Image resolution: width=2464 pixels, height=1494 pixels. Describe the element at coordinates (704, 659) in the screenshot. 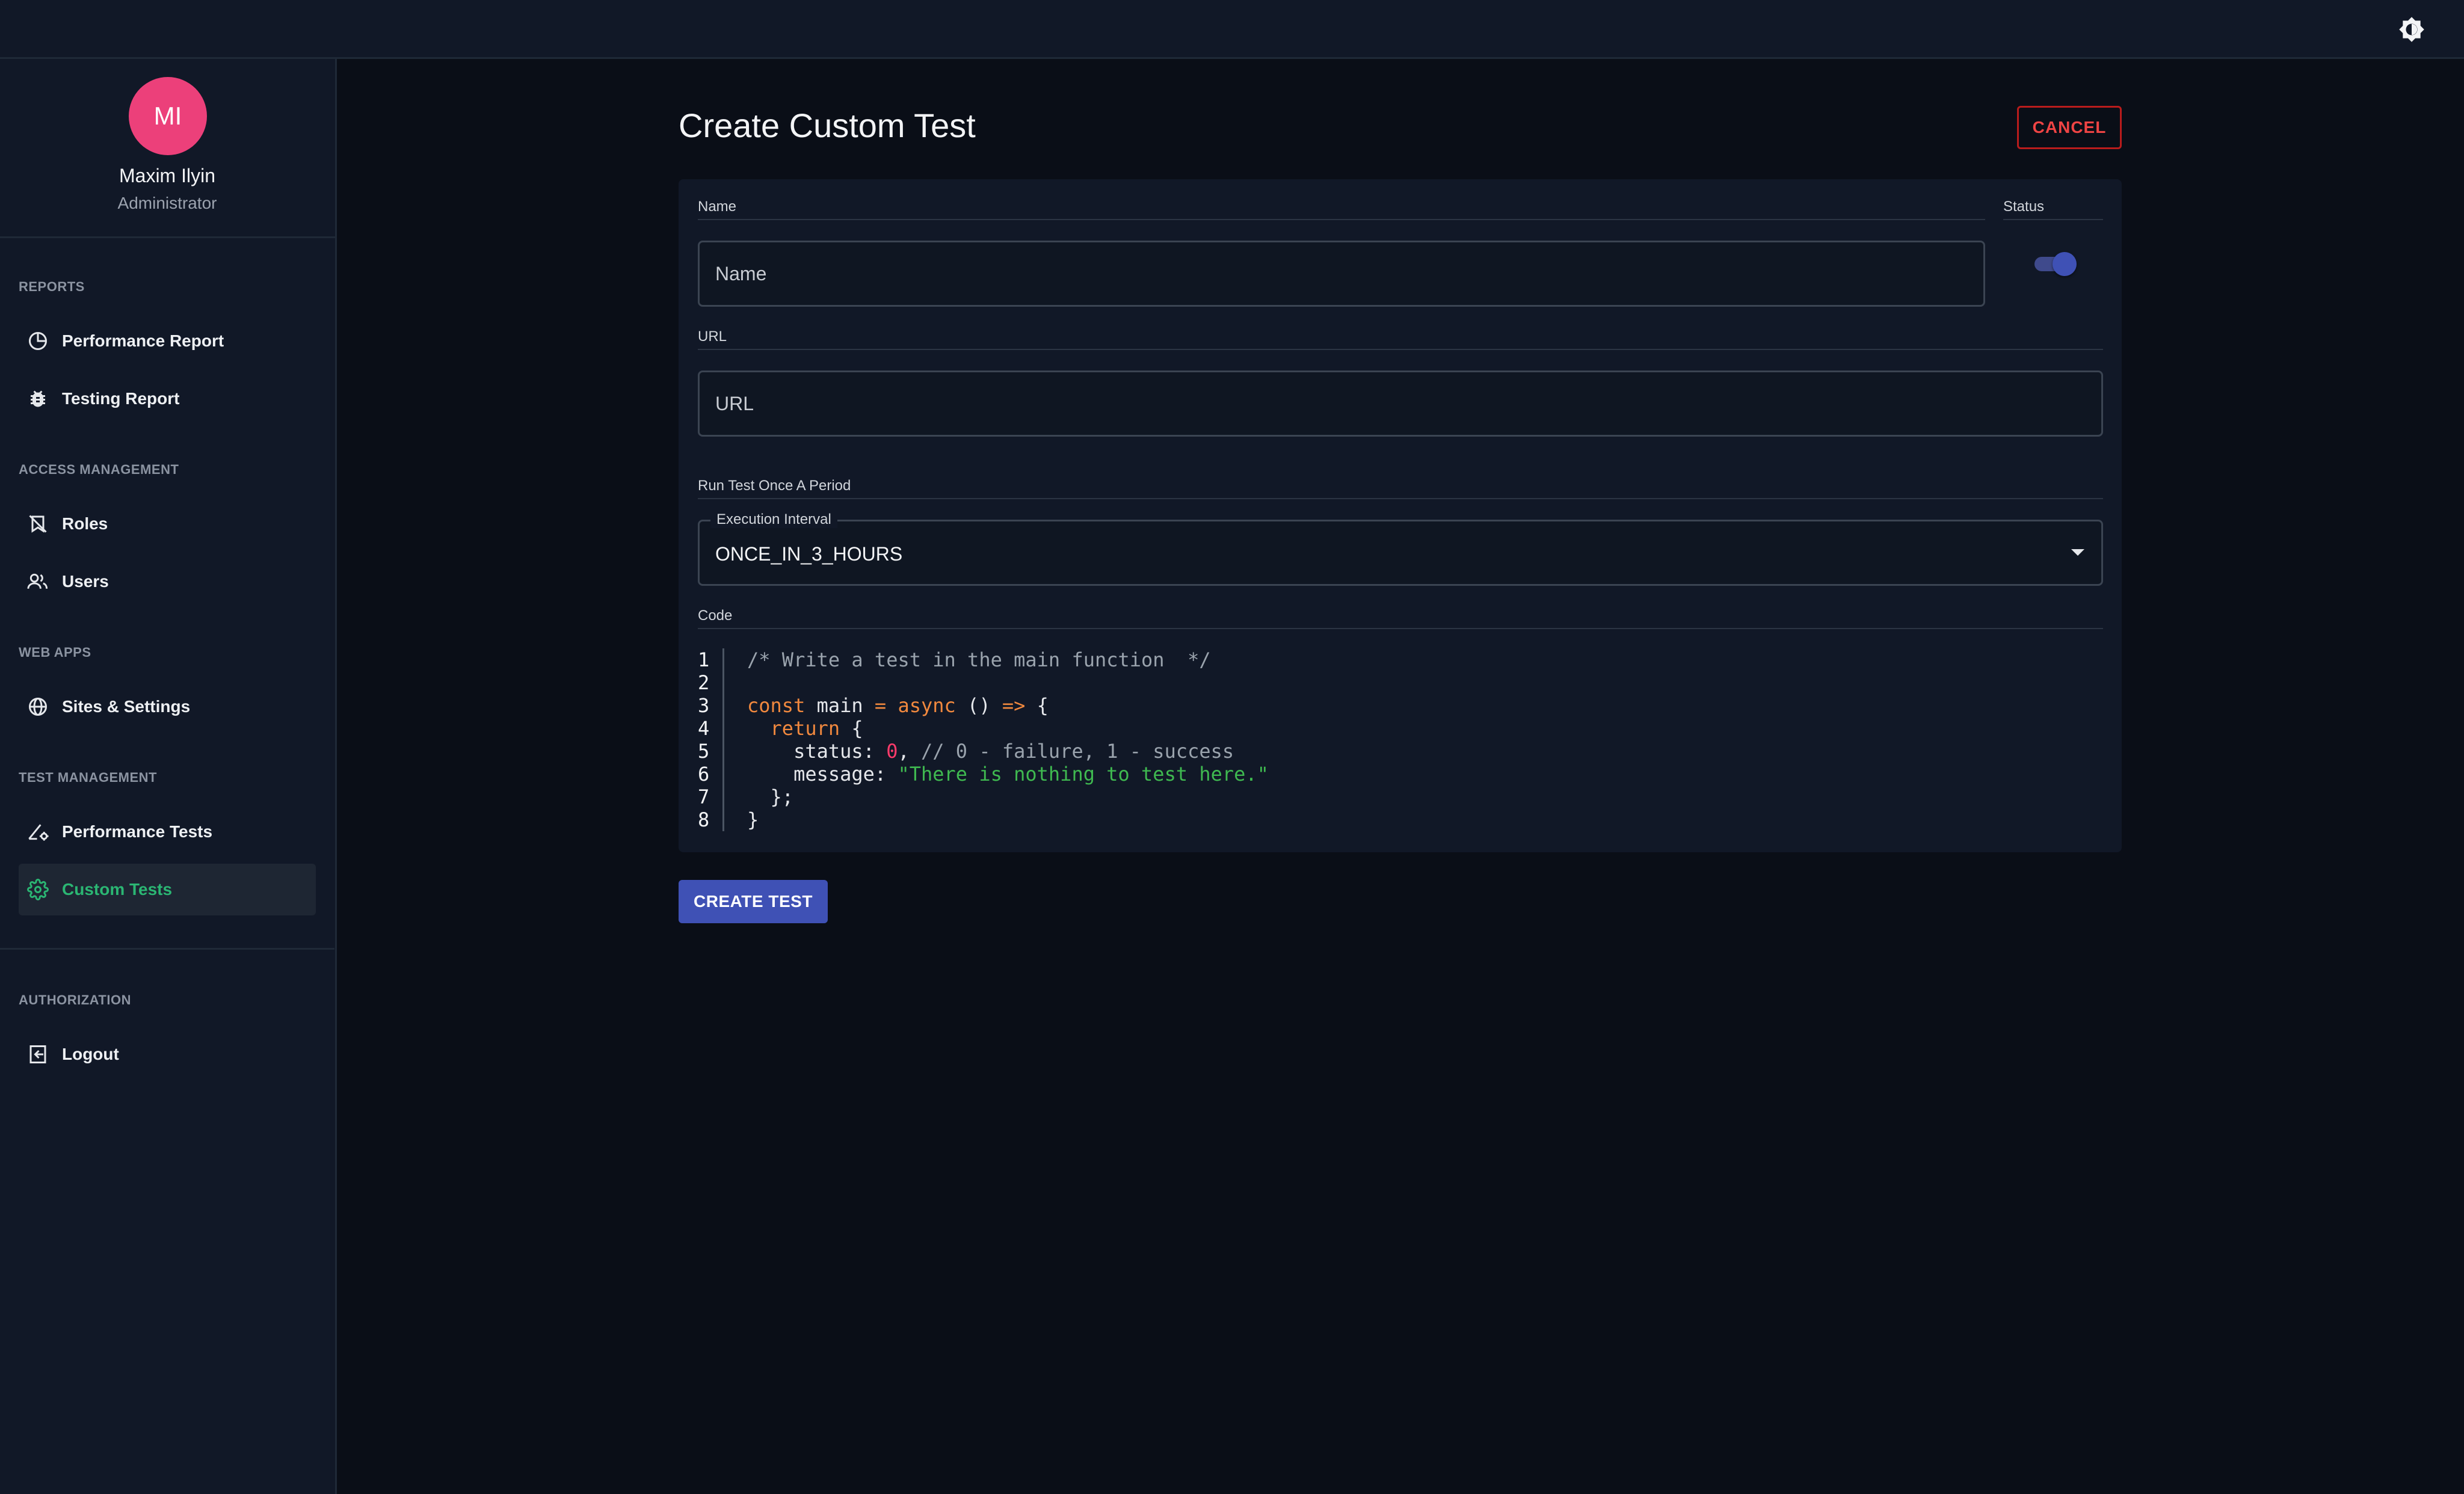

I see `line-number: 1` at that location.